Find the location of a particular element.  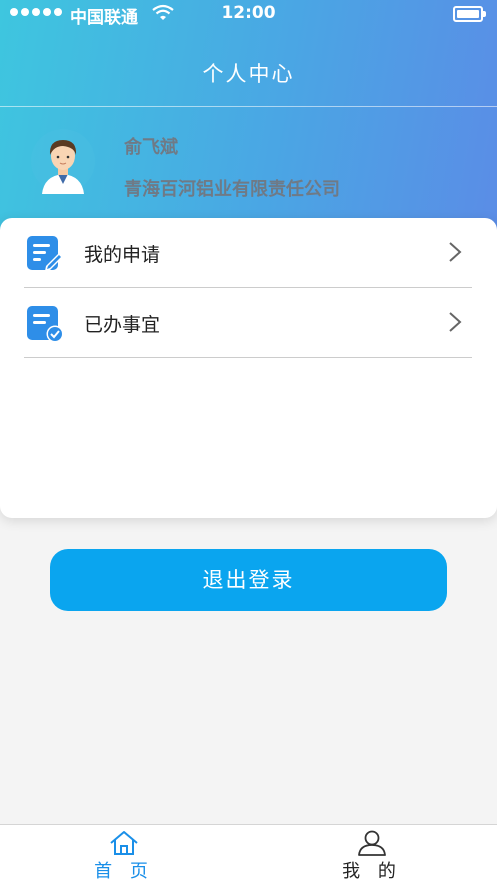

tab-home: 首 页 is located at coordinates (124, 854).